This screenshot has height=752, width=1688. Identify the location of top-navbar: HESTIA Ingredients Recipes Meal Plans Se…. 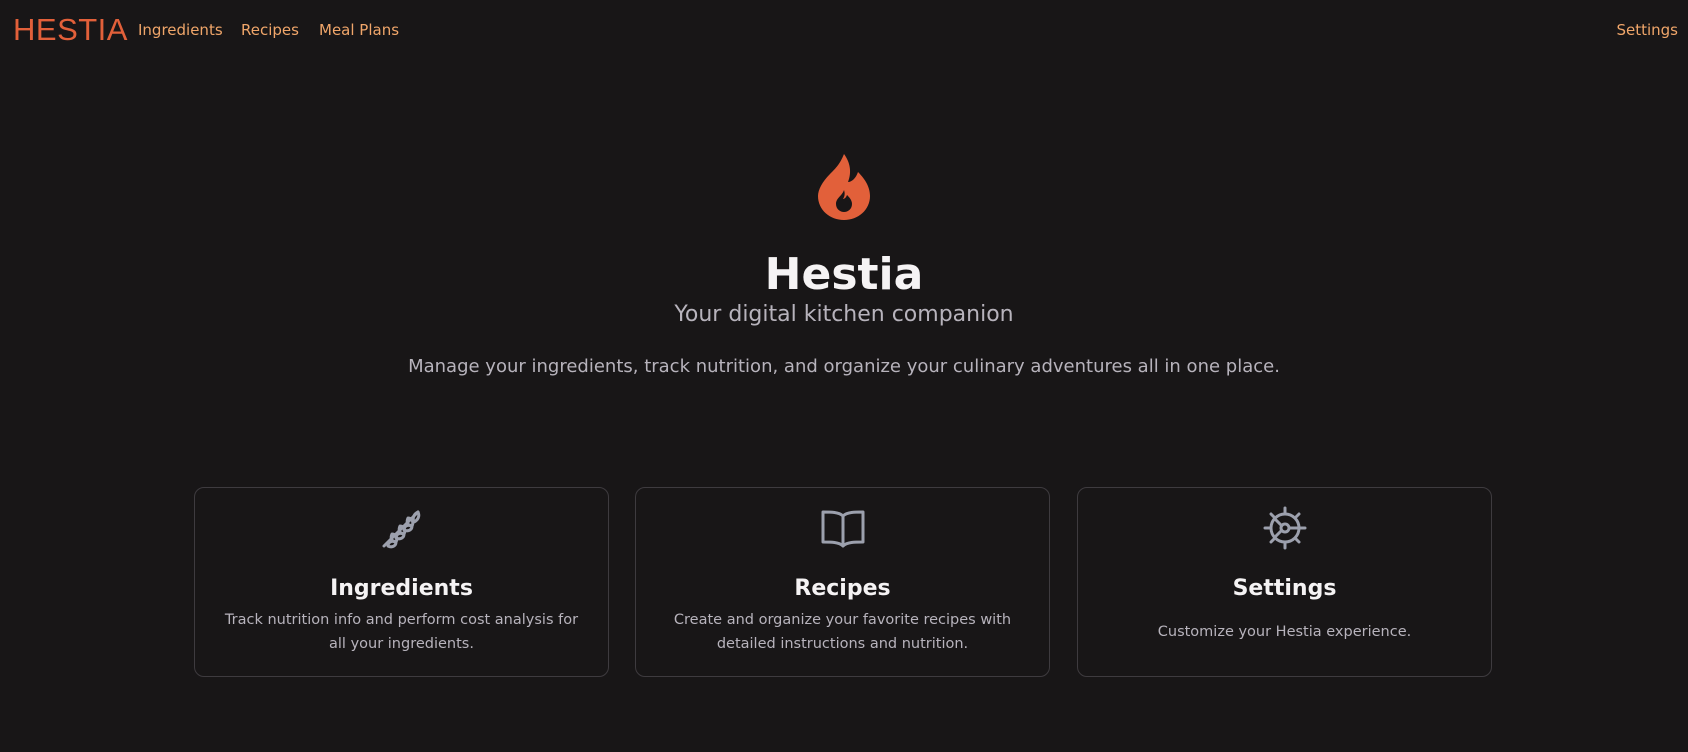
(844, 30).